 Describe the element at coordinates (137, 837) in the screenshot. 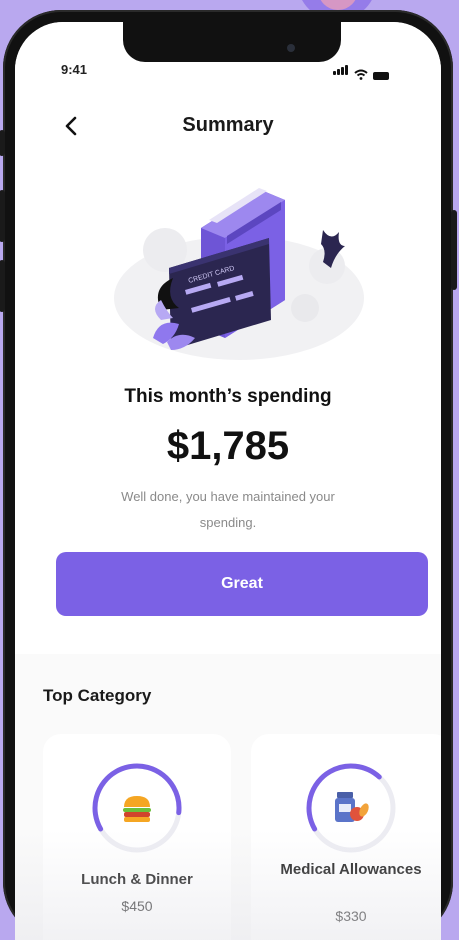

I see `category-card-lunch: Lunch & Dinner $450` at that location.